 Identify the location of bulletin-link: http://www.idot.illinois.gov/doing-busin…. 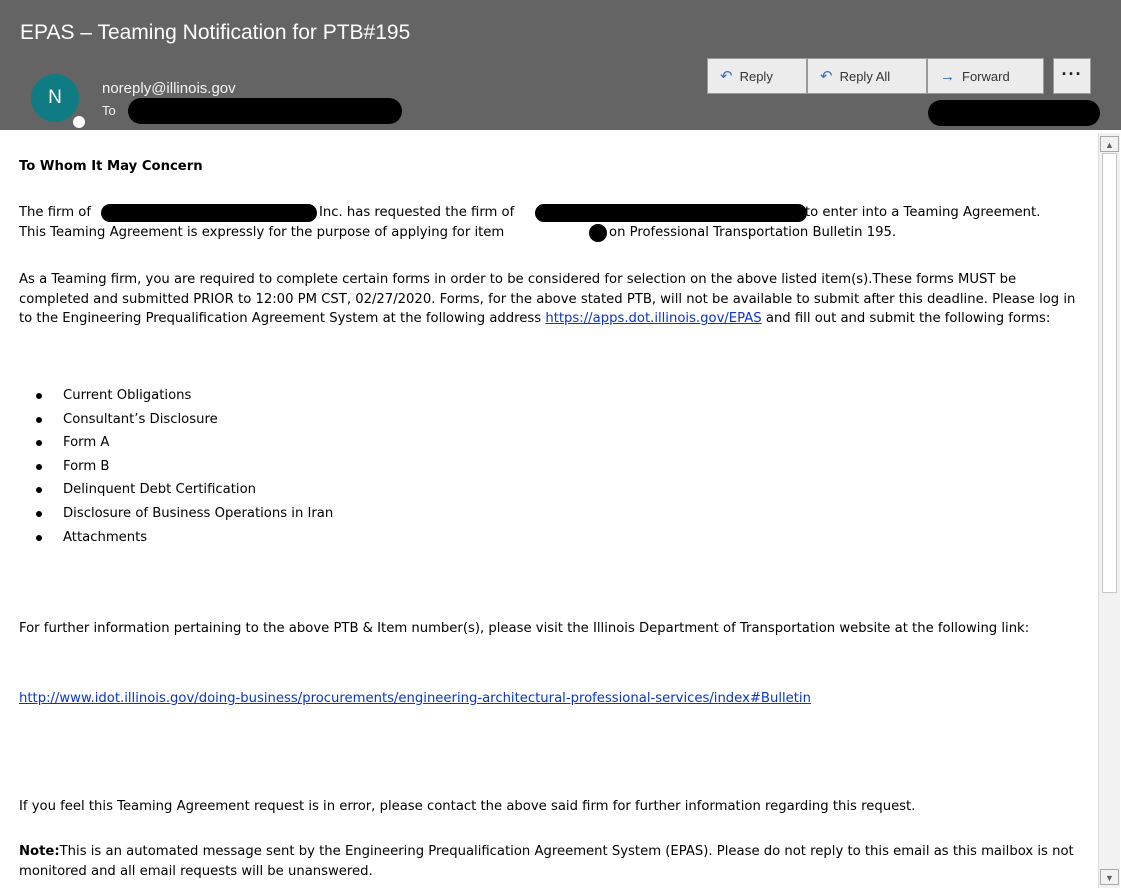
(415, 698).